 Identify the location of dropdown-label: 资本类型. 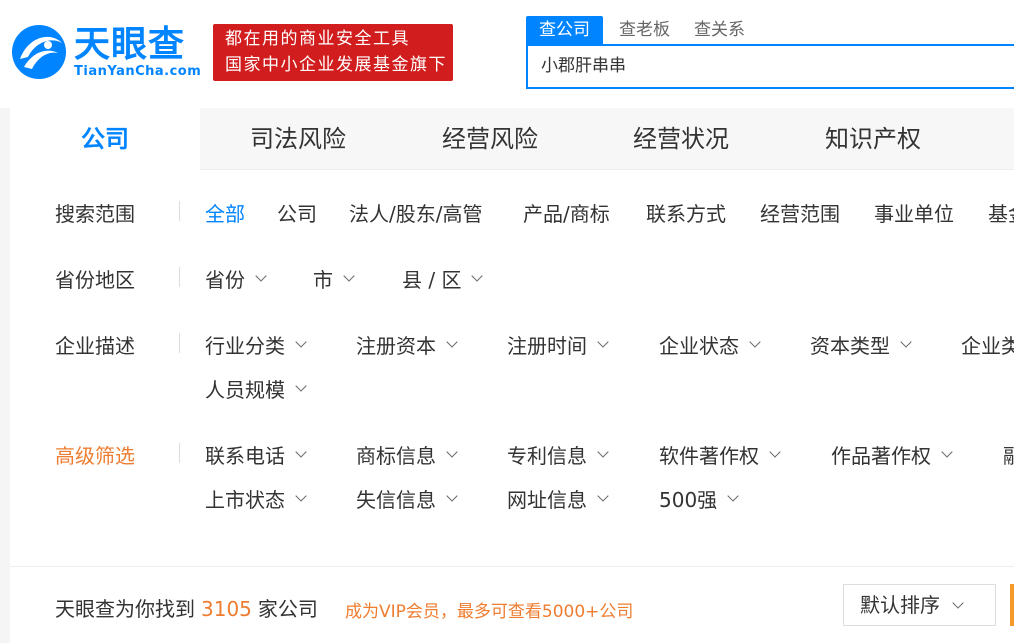
(850, 346).